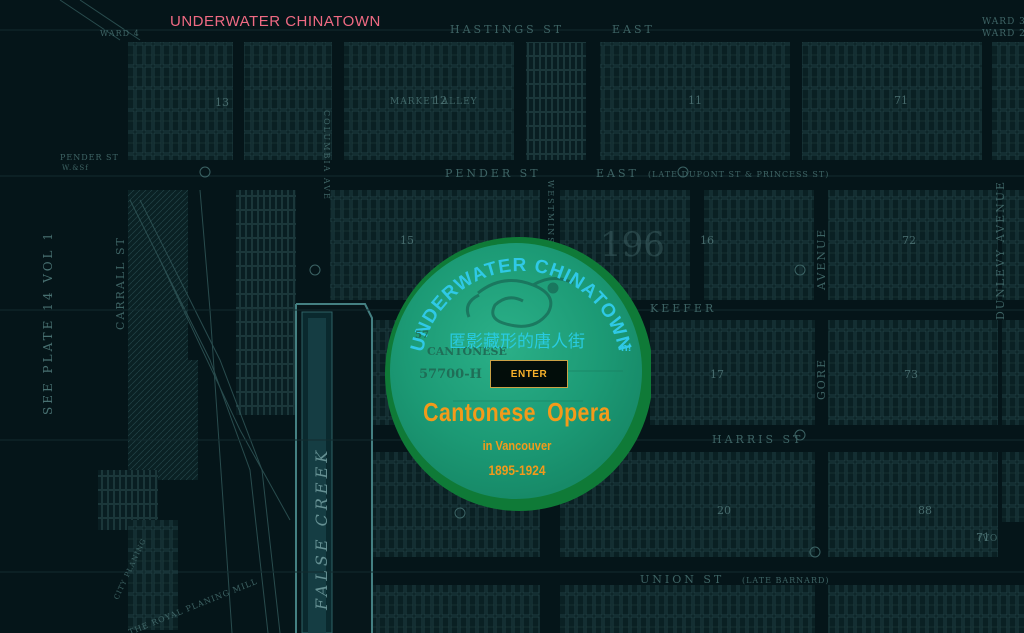 This screenshot has width=1024, height=633. What do you see at coordinates (275, 21) in the screenshot?
I see `site-title-link: UNDERWATER CHINATOWN` at bounding box center [275, 21].